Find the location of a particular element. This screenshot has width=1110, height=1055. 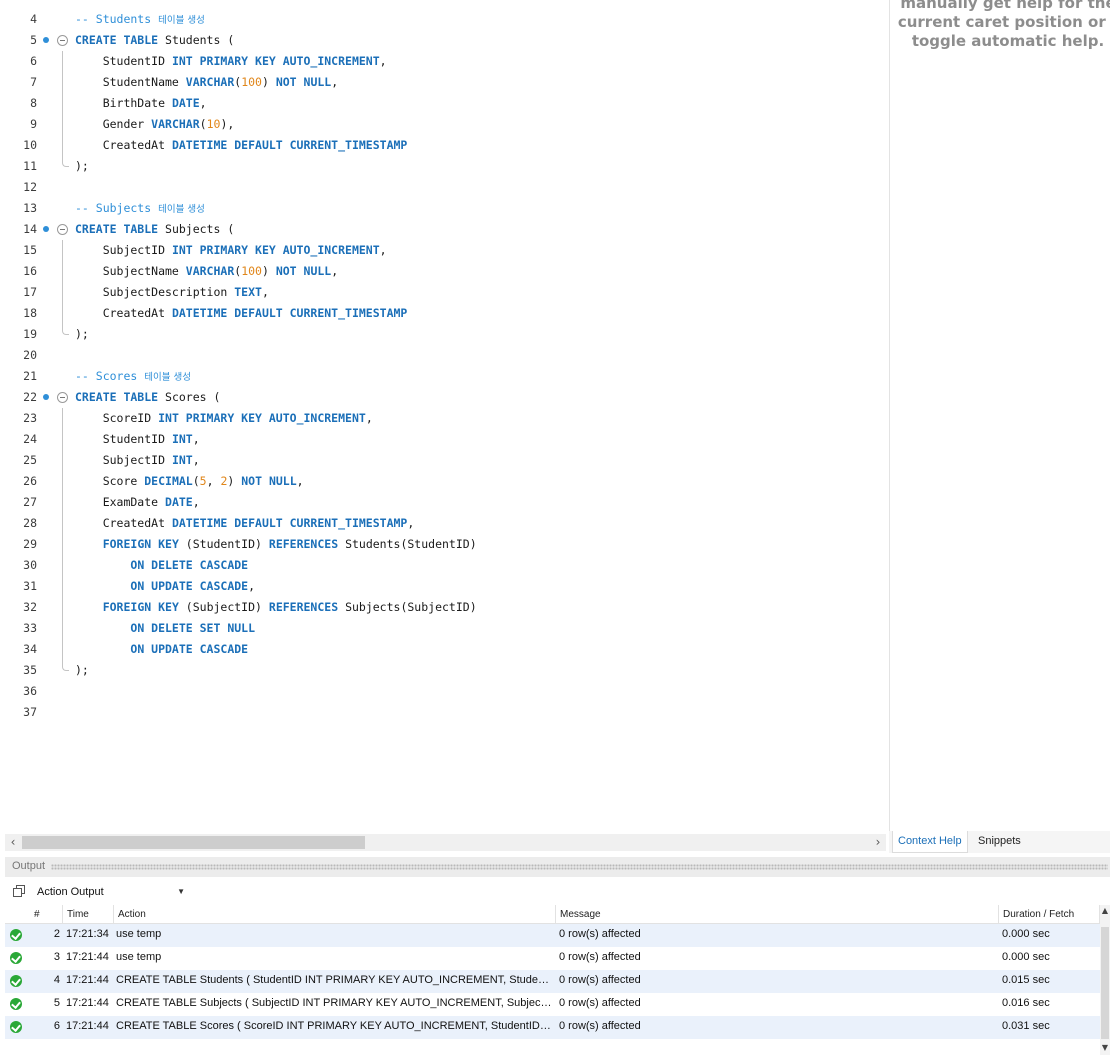

sql-identifier: ), is located at coordinates (227, 124).